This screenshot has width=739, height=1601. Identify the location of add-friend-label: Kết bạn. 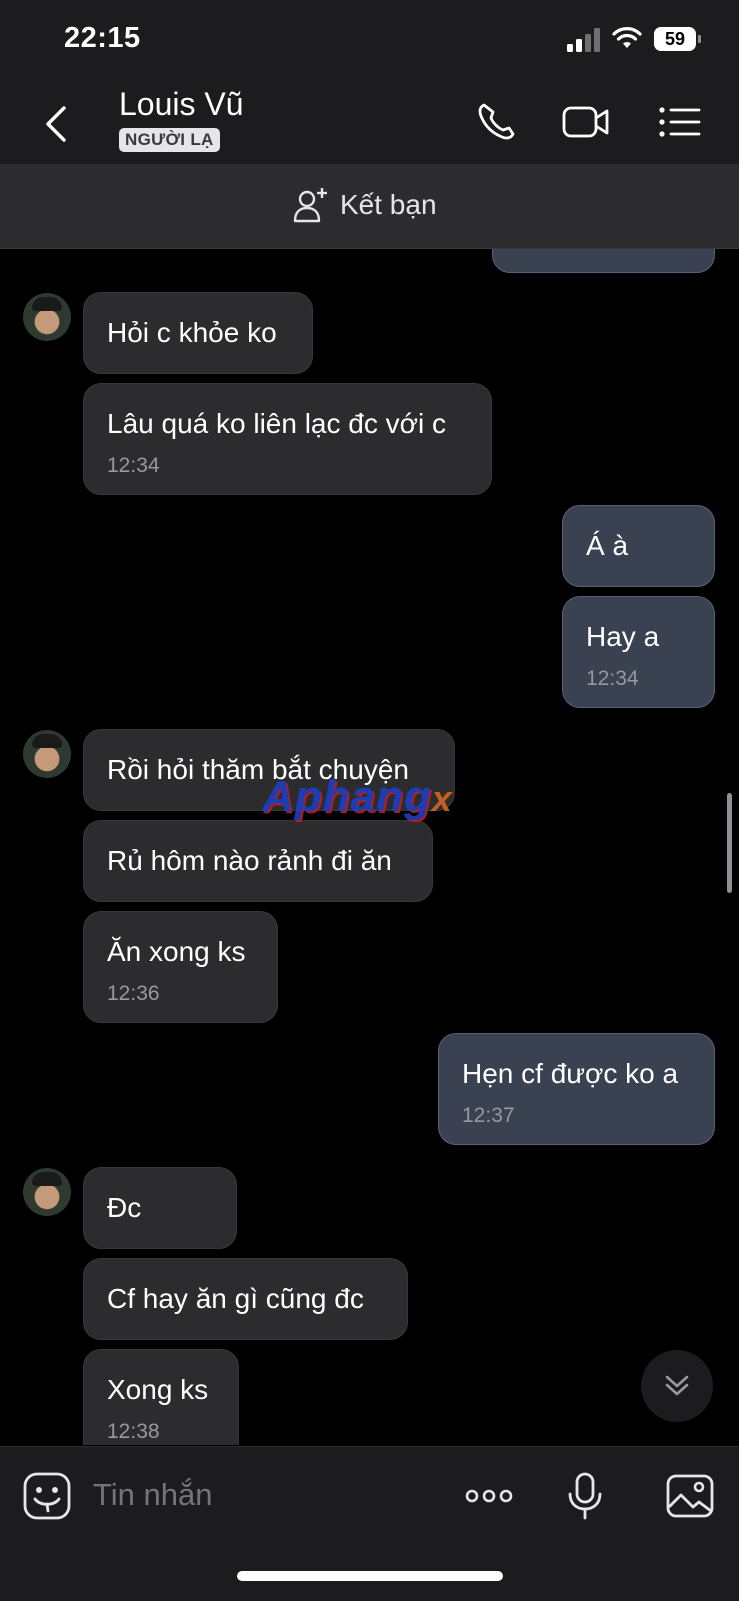
(388, 204).